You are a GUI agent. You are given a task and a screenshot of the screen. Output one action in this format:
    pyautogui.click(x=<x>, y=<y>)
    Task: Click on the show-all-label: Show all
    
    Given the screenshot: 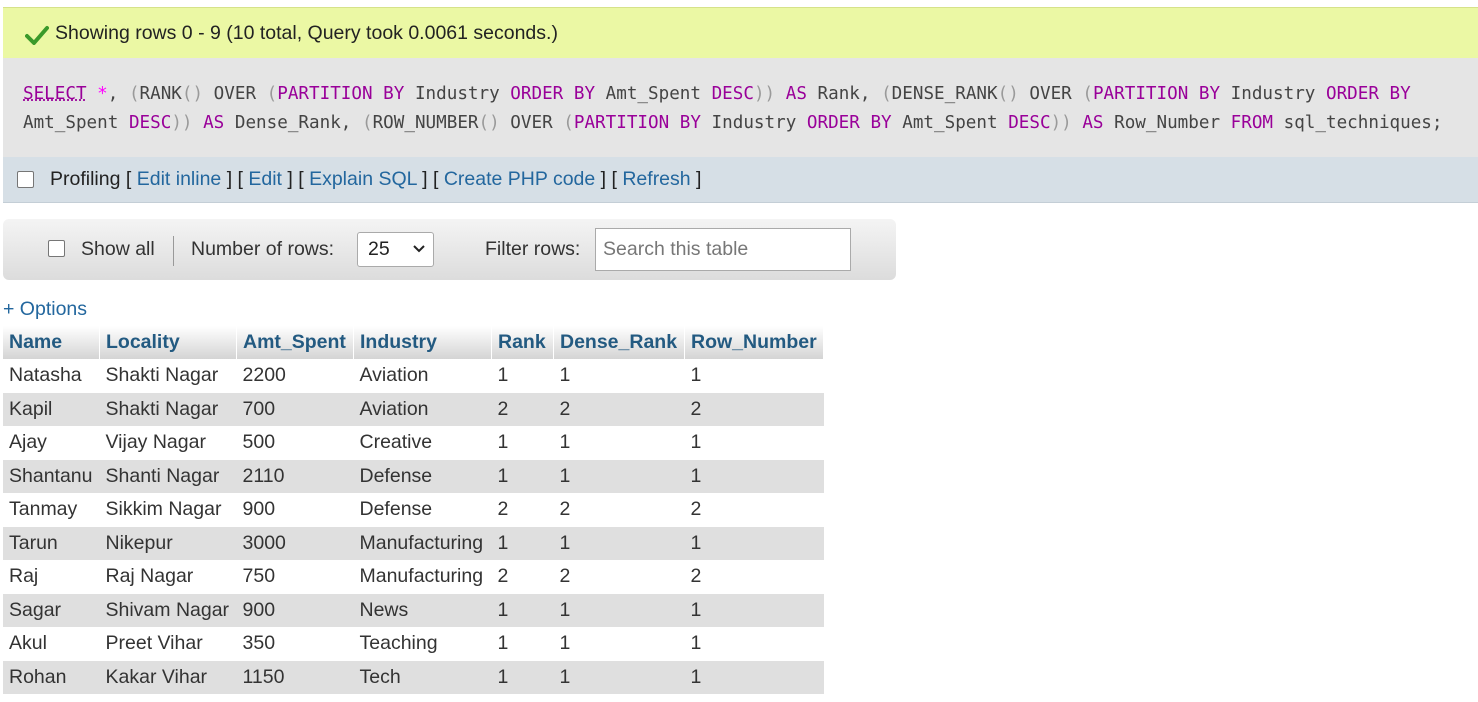 What is the action you would take?
    pyautogui.click(x=118, y=249)
    